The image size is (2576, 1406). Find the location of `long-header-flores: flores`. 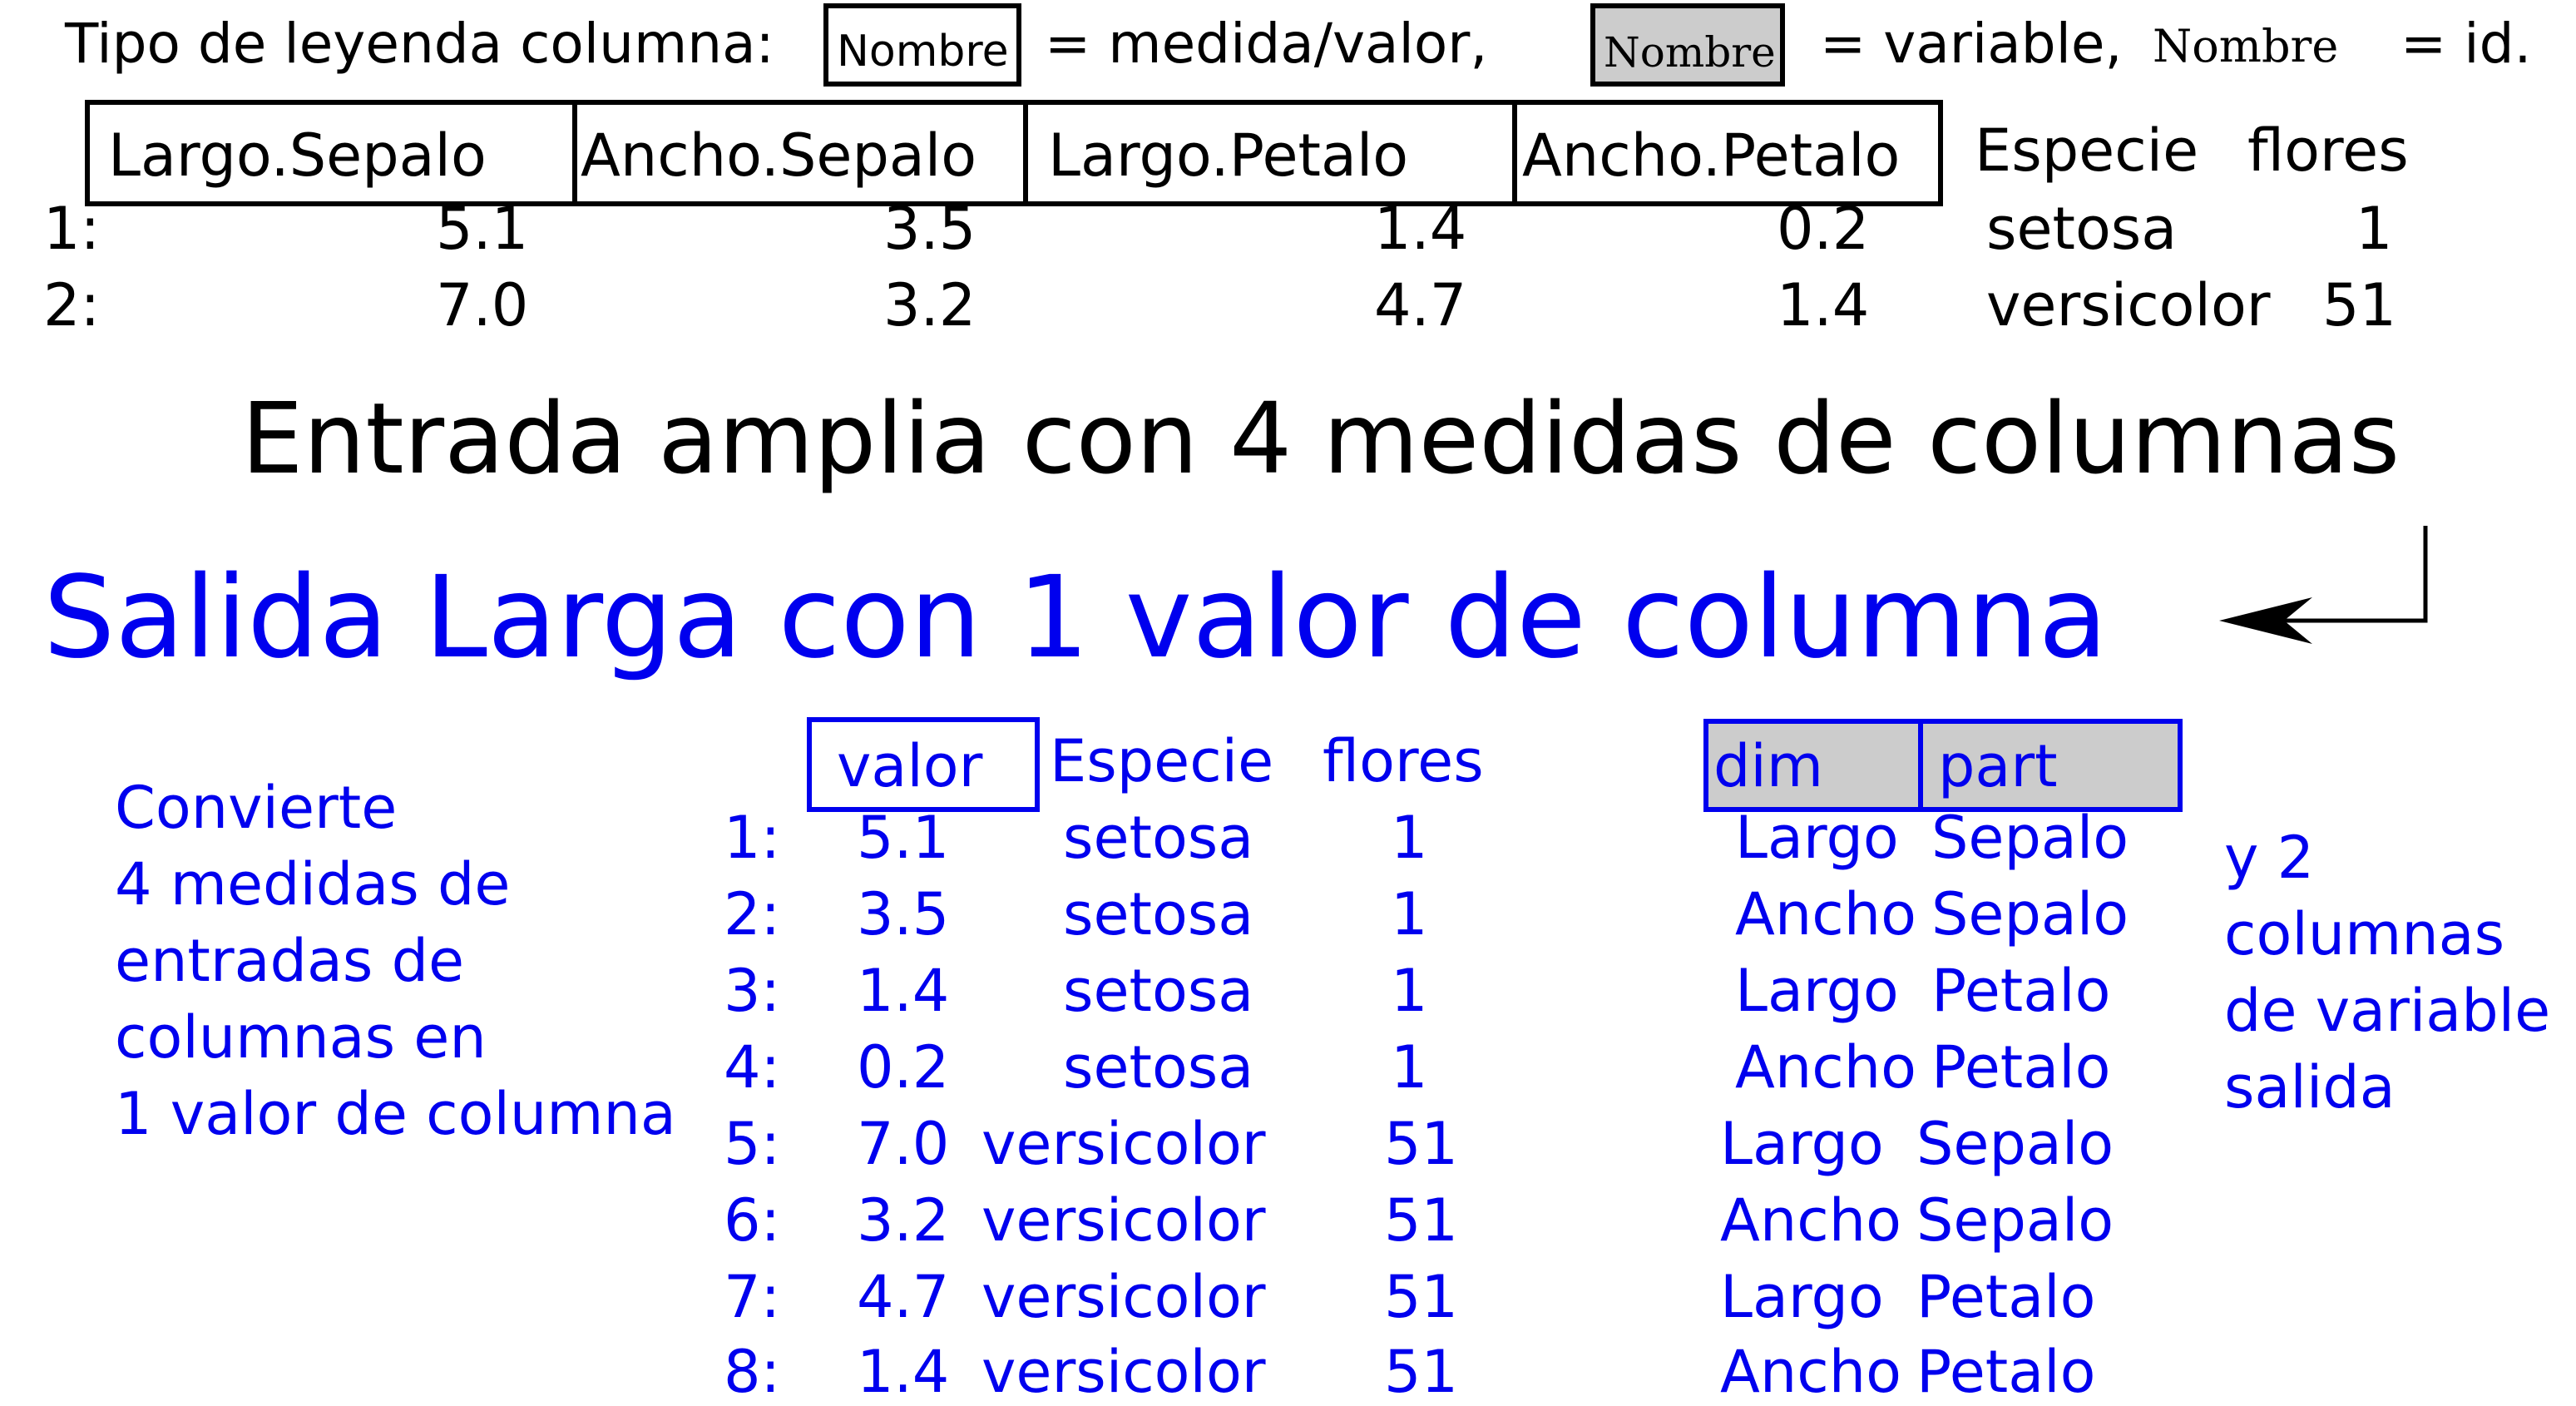

long-header-flores: flores is located at coordinates (1403, 761).